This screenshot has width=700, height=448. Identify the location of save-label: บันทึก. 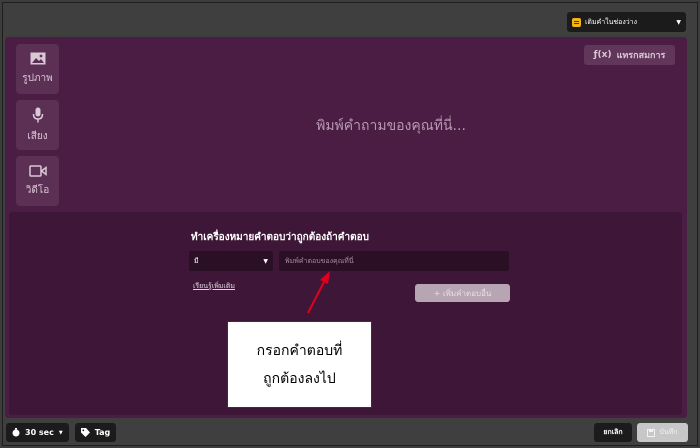
(668, 432).